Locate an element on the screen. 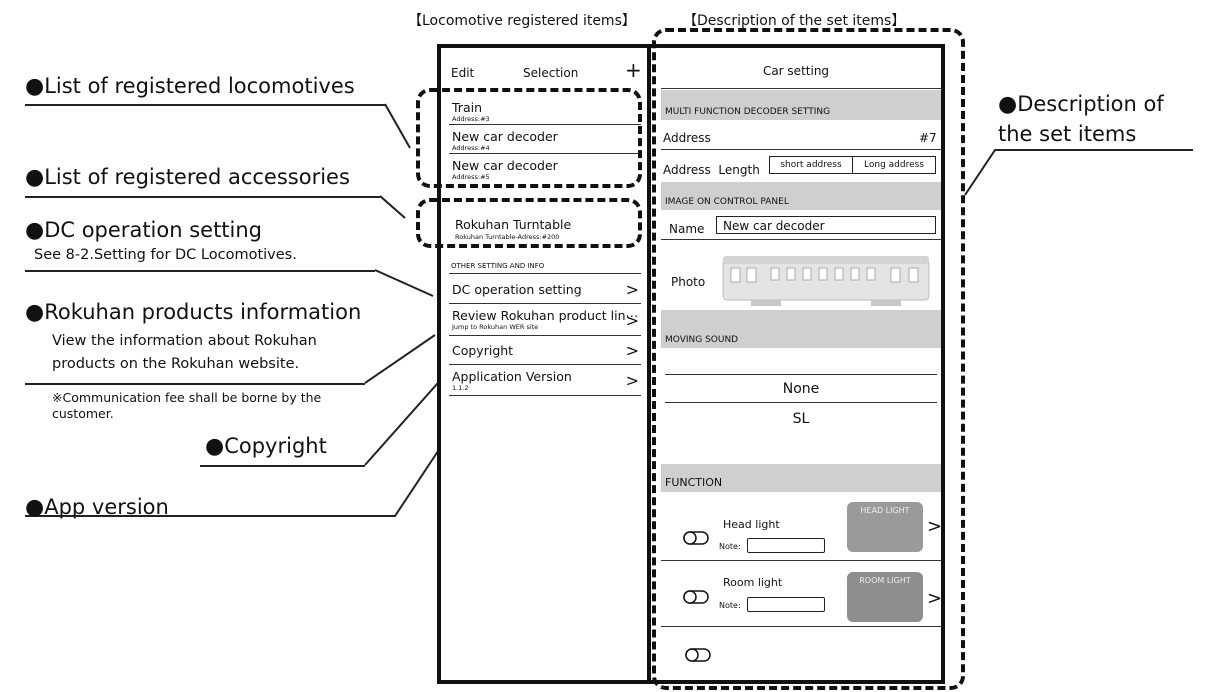  menu-sub: 1.1.2 is located at coordinates (460, 388).